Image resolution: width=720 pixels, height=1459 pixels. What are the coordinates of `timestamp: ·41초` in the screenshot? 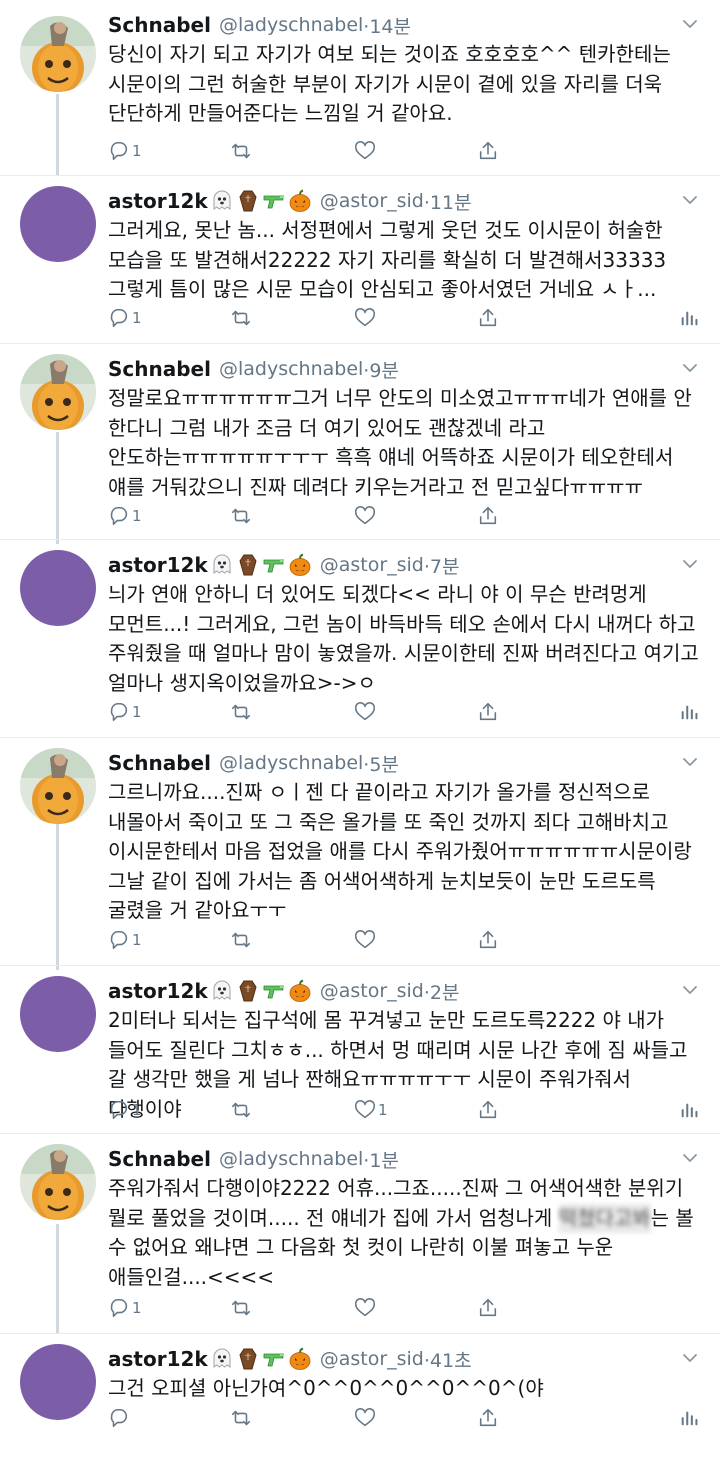 It's located at (448, 1359).